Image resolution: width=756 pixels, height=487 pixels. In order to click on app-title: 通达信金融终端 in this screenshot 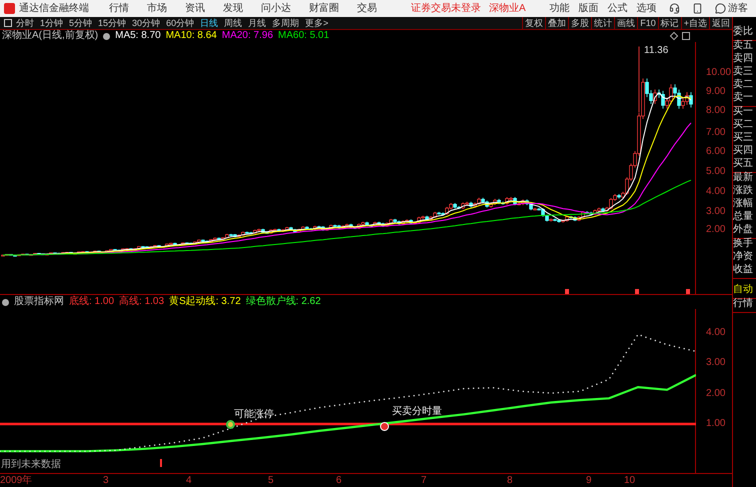, I will do `click(54, 9)`.